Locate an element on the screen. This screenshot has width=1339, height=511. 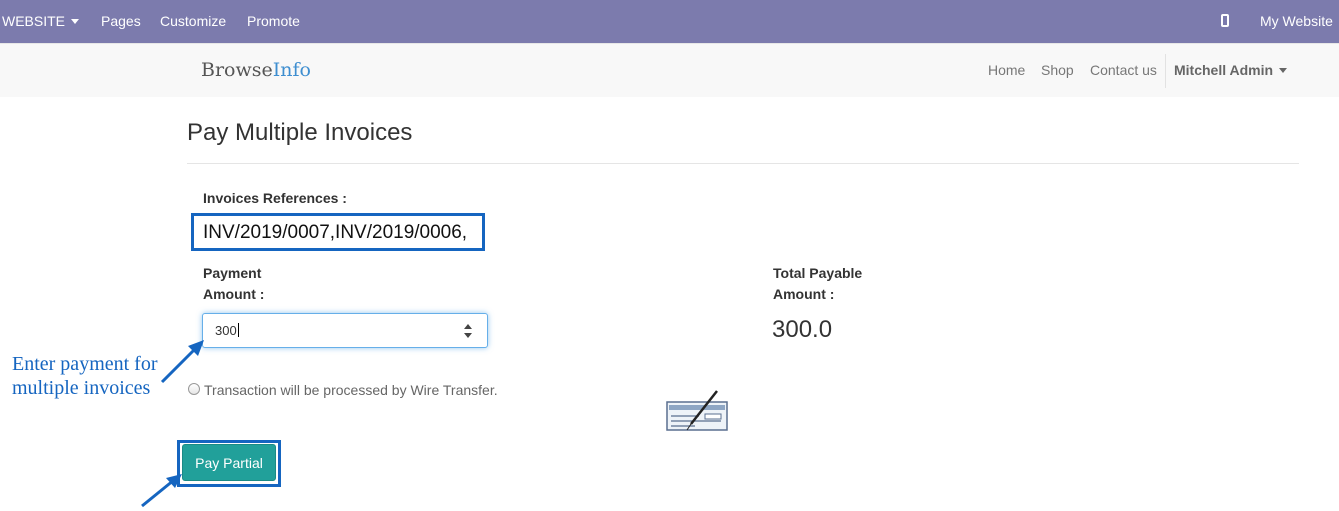
invoices-references-label: Invoices References : is located at coordinates (275, 198).